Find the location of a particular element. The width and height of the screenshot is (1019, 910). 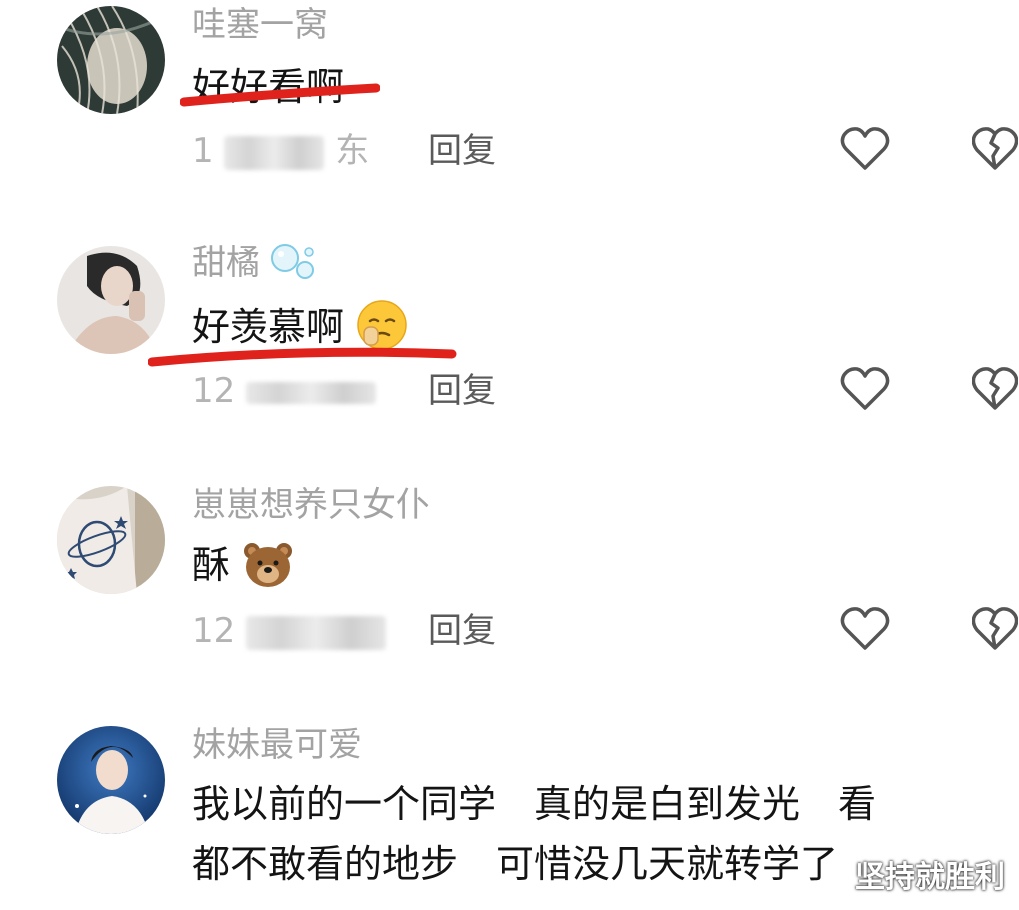

comment-meta: 1 东 is located at coordinates (280, 152).